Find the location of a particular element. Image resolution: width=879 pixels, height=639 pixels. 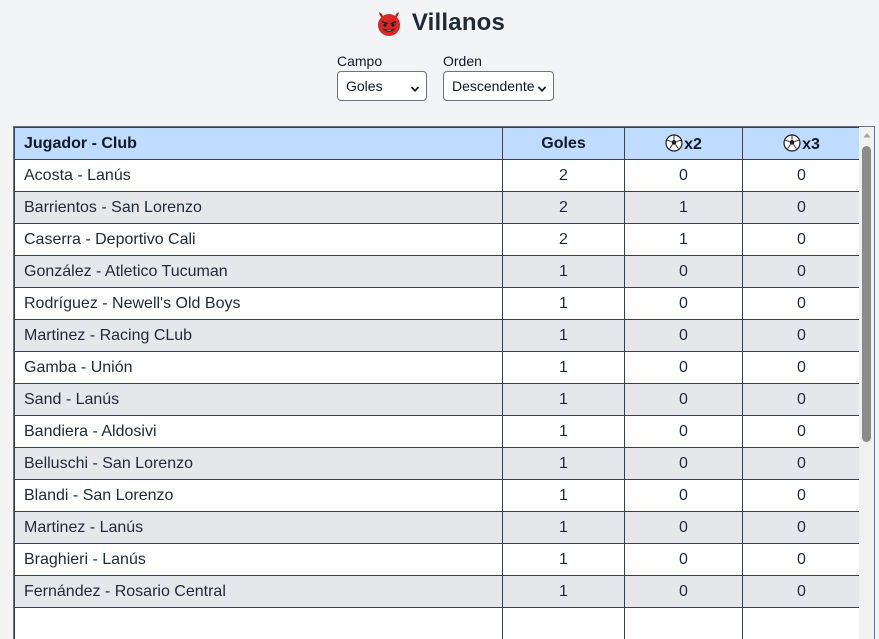

player-cell: Belluschi - San Lorenzo is located at coordinates (258, 463).